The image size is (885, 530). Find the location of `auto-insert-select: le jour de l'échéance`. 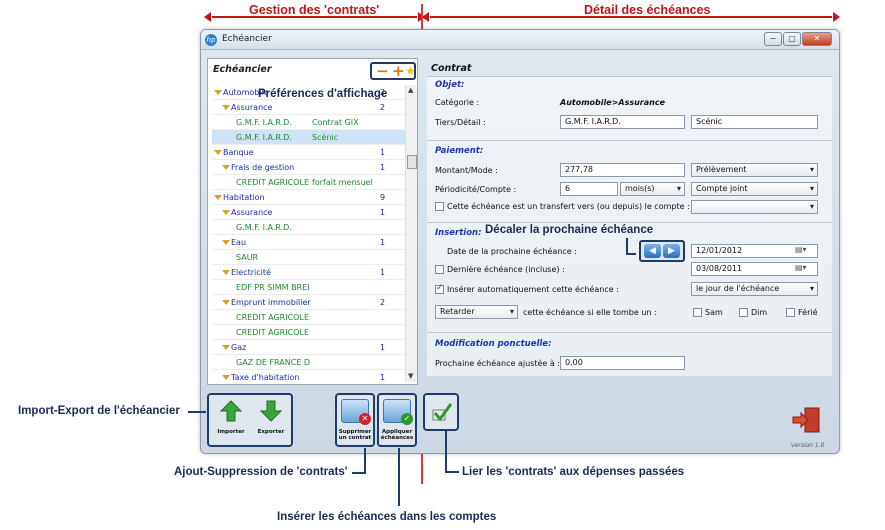

auto-insert-select: le jour de l'échéance is located at coordinates (754, 289).